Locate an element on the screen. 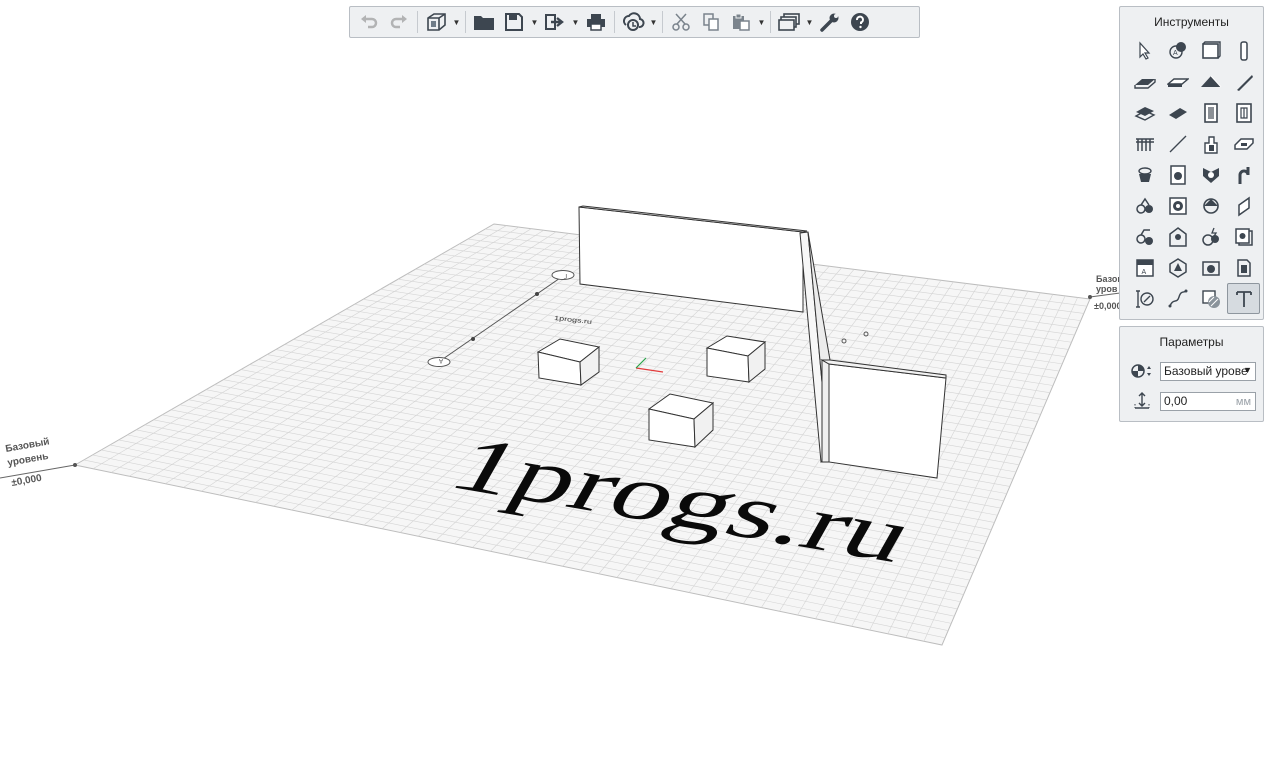 The height and width of the screenshot is (761, 1270). layers-icon is located at coordinates (789, 22).